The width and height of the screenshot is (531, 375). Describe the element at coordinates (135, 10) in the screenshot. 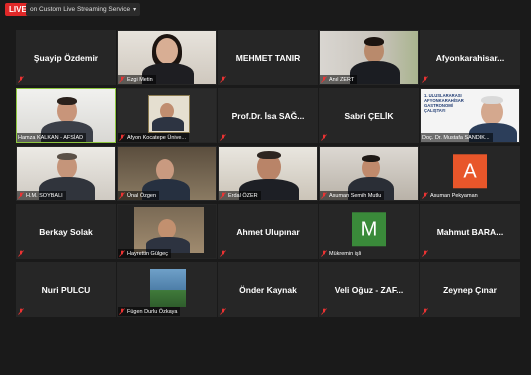

I see `chevron-down-icon: ▾` at that location.